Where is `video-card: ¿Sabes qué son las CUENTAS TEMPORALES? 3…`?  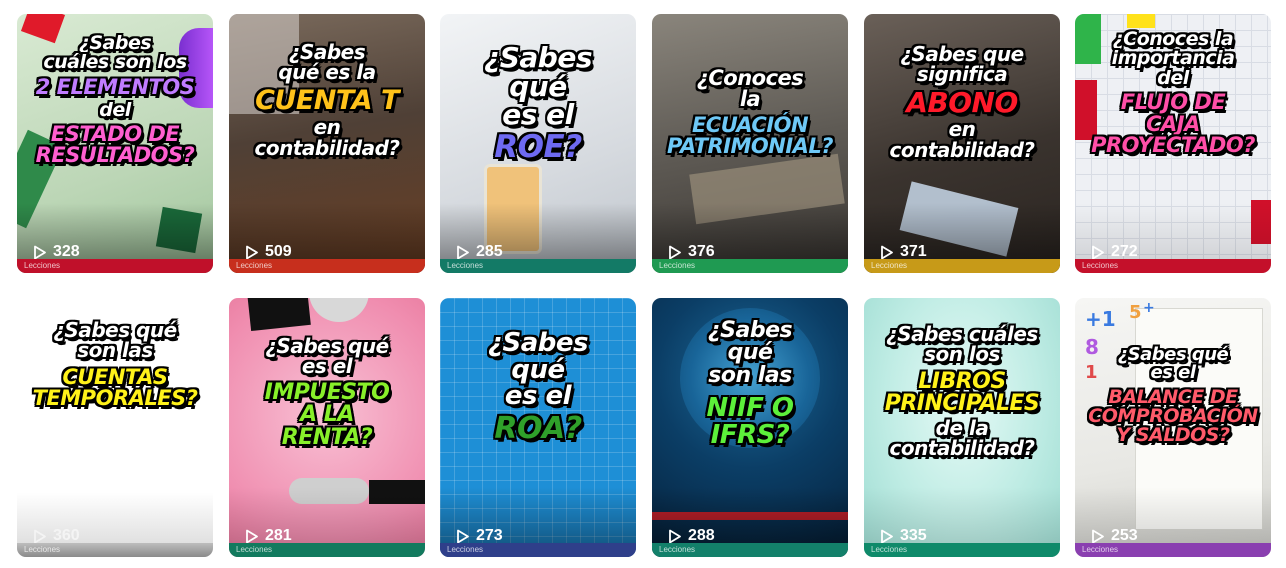 video-card: ¿Sabes qué son las CUENTAS TEMPORALES? 3… is located at coordinates (115, 427).